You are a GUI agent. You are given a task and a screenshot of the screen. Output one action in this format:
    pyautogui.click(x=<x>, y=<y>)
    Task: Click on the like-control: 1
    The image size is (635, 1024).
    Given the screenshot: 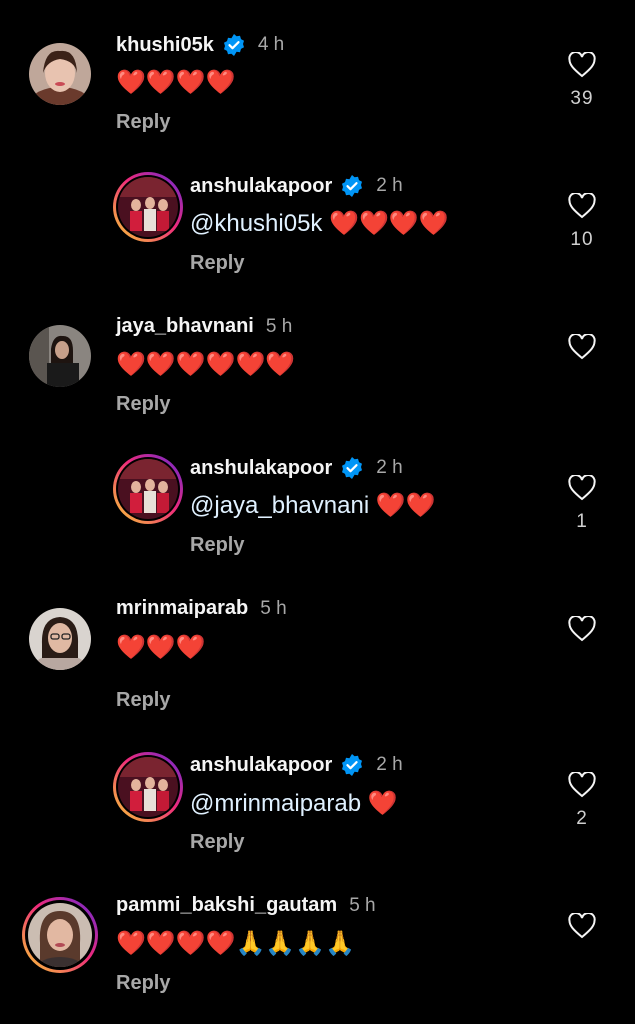 What is the action you would take?
    pyautogui.click(x=582, y=504)
    